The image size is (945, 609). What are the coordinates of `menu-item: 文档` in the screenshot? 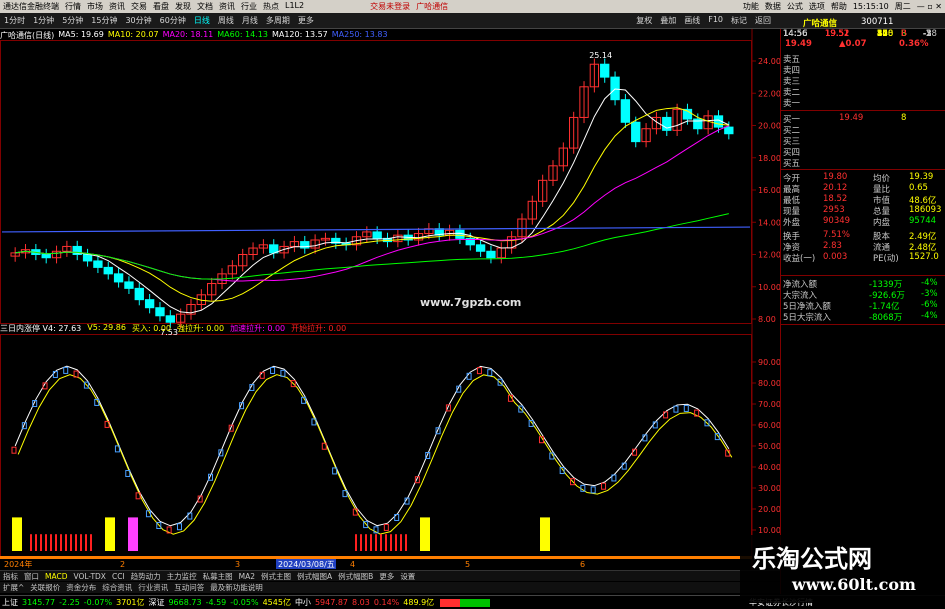 It's located at (205, 6).